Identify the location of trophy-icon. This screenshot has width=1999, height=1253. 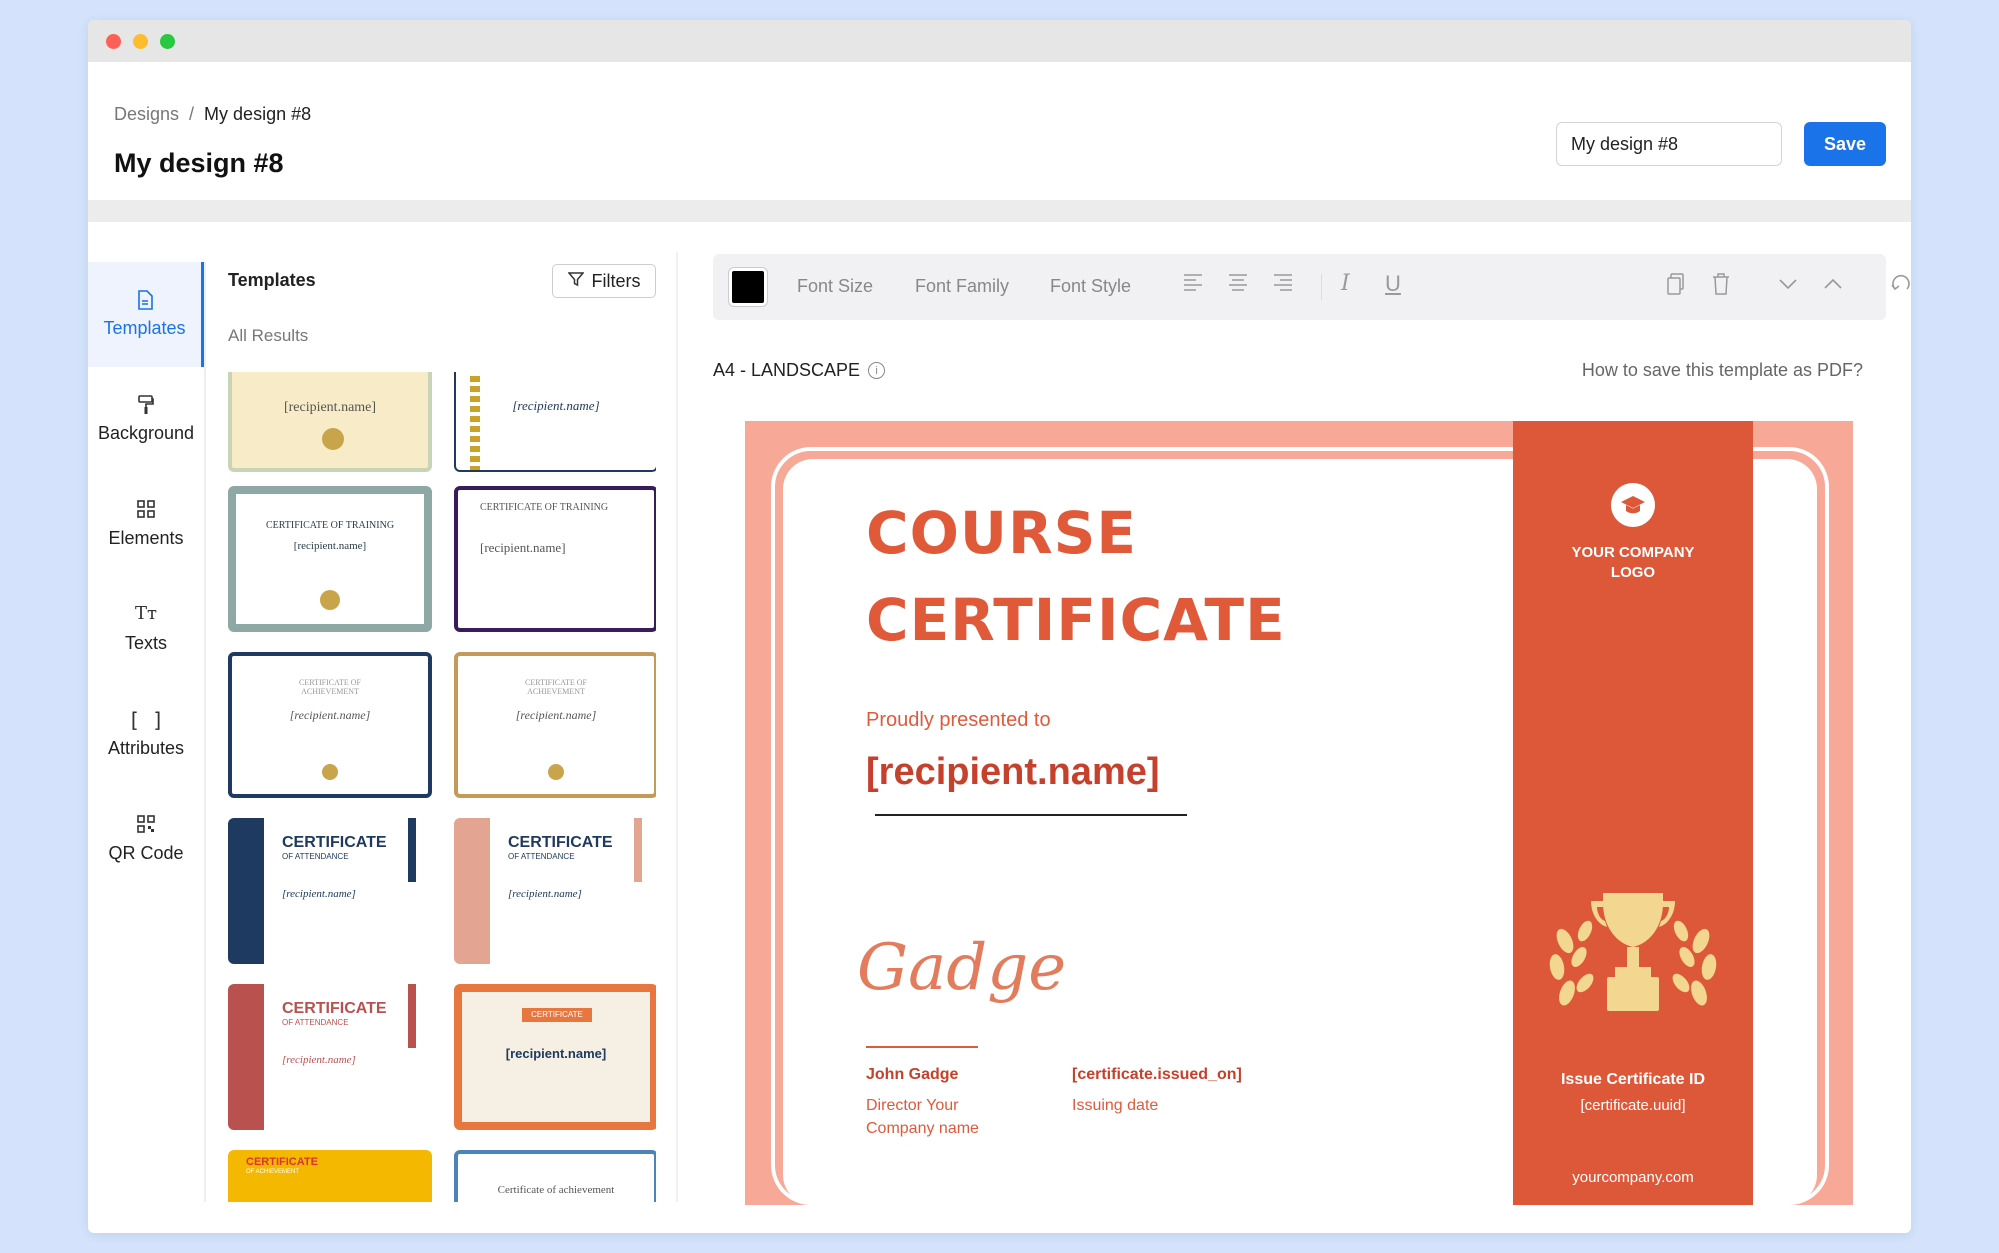
(1633, 958).